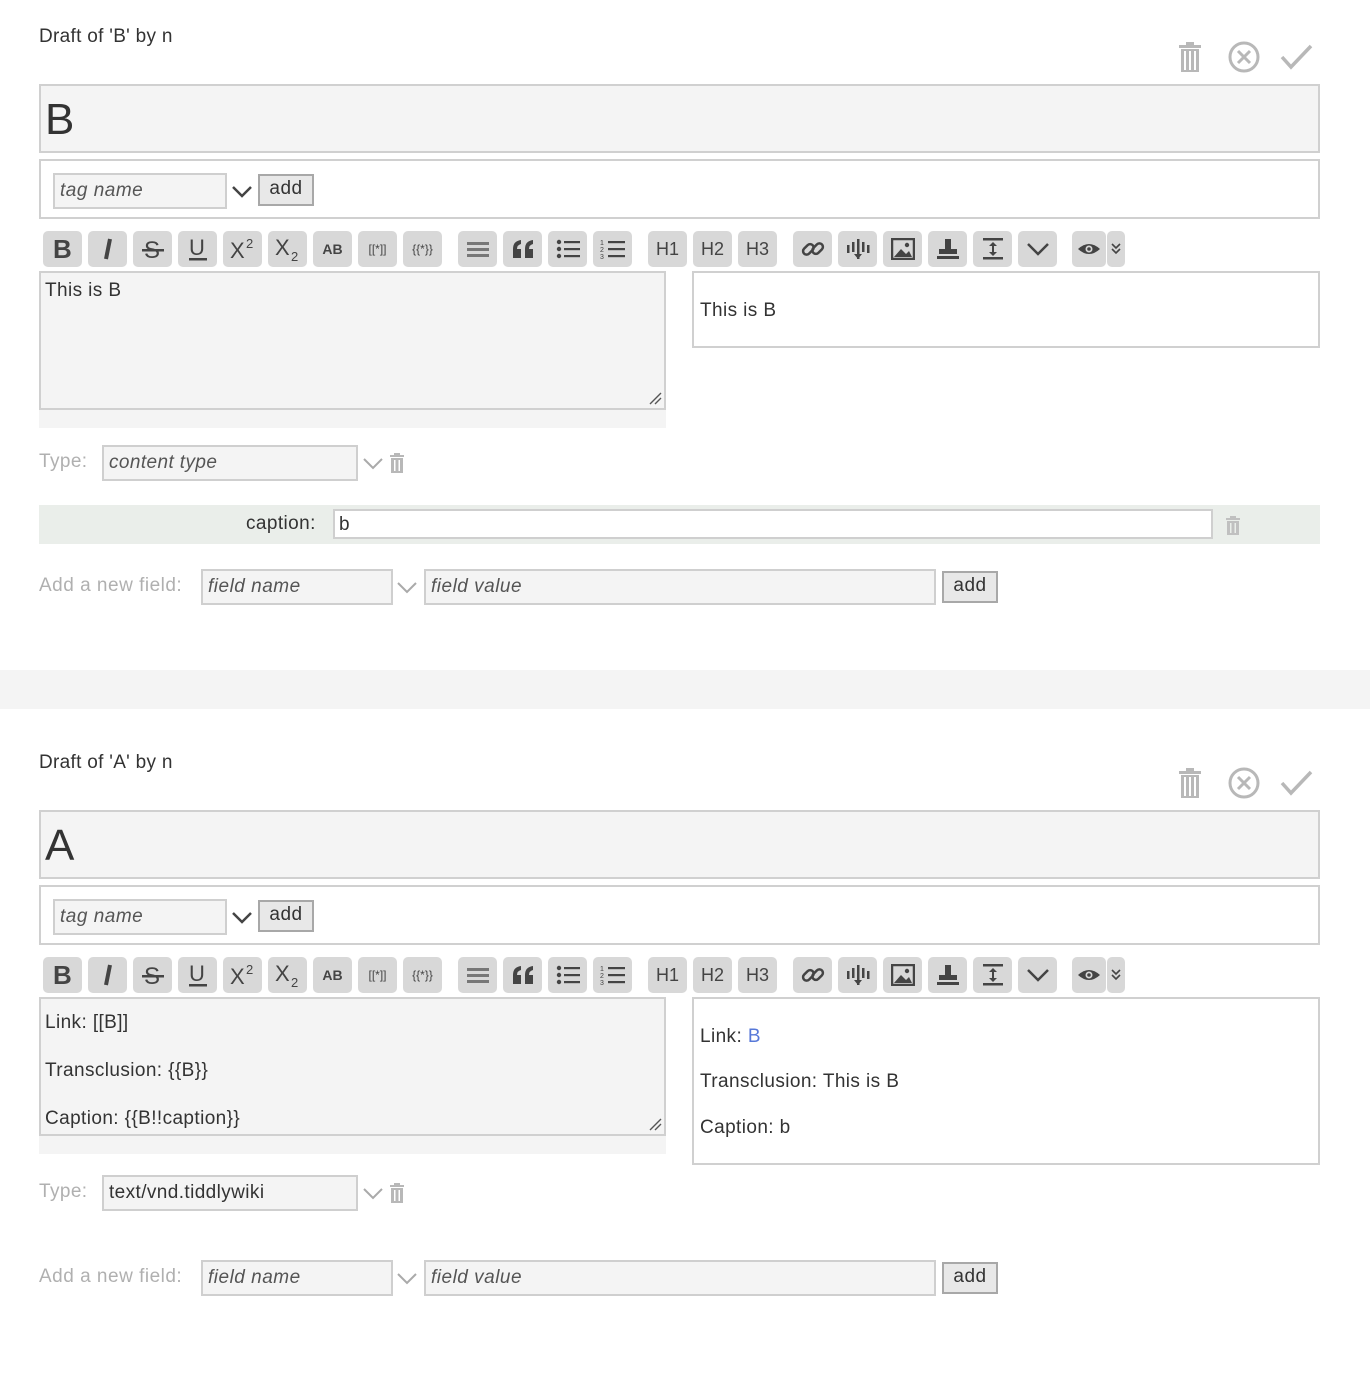 Image resolution: width=1370 pixels, height=1386 pixels. Describe the element at coordinates (230, 1193) in the screenshot. I see `content-type-input: text/vnd.tiddlywiki` at that location.